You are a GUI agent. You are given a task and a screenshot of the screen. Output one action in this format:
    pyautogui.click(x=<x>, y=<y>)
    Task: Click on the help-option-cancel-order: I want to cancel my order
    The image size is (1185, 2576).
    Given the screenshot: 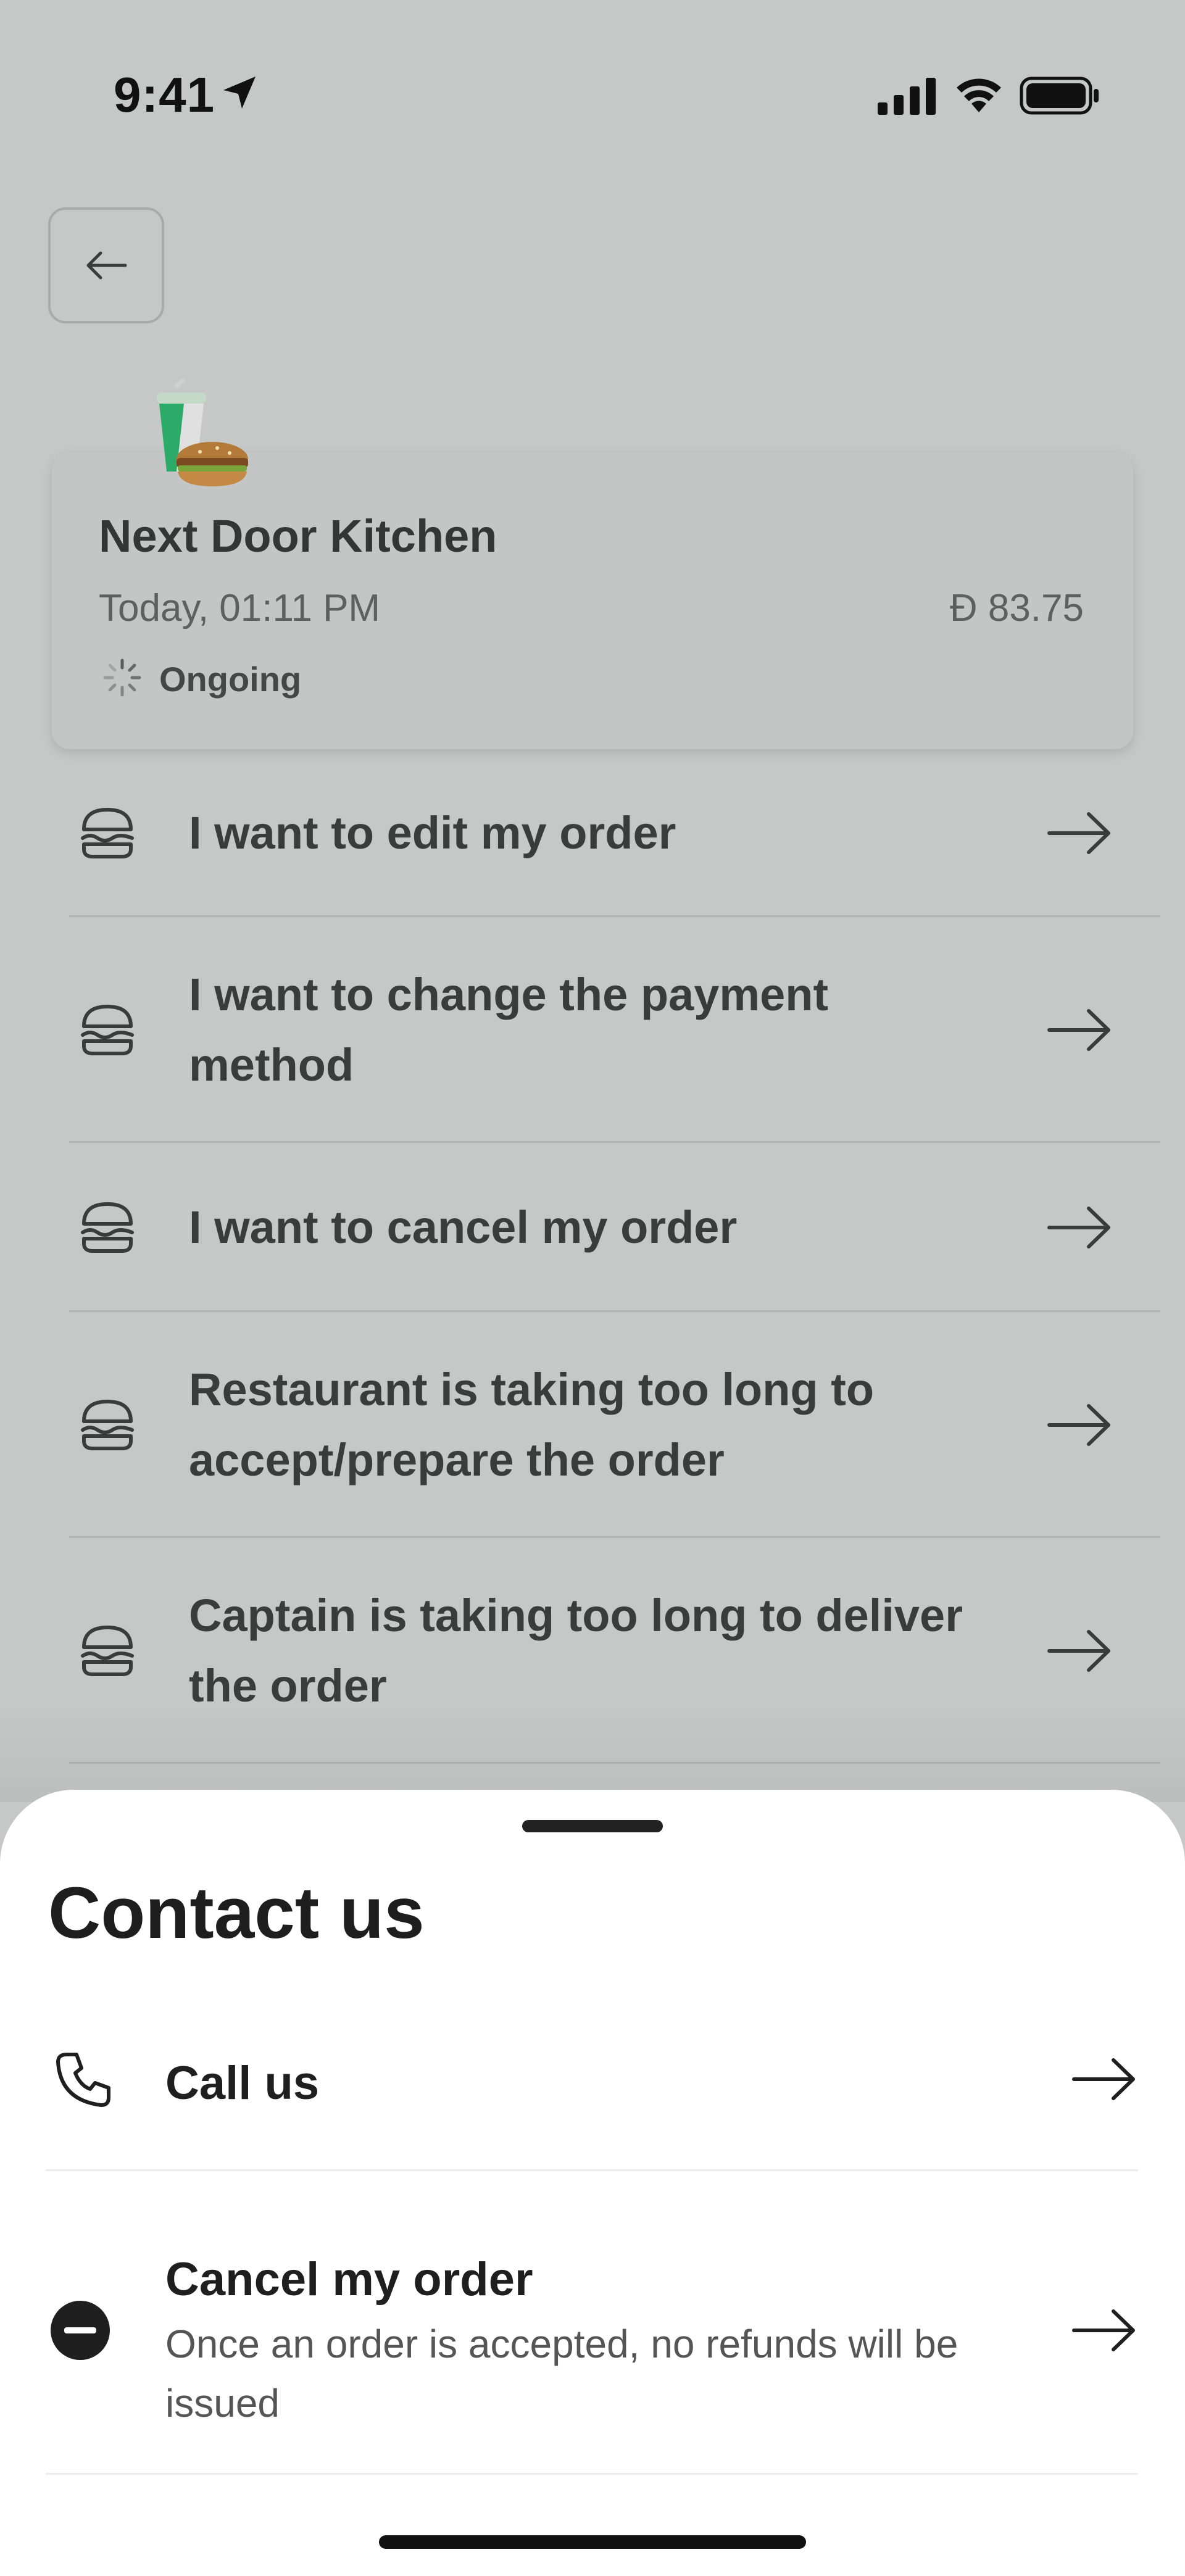 What is the action you would take?
    pyautogui.click(x=614, y=1227)
    